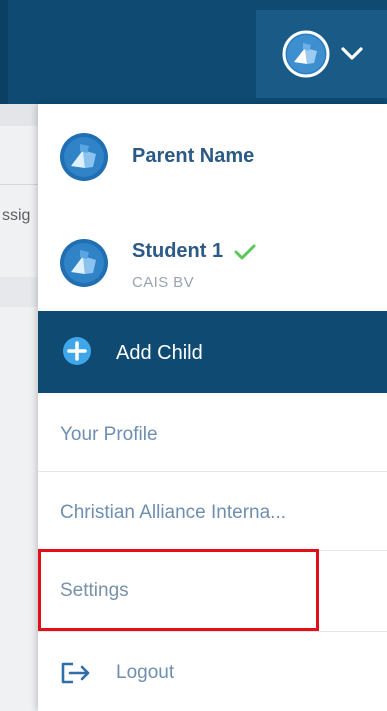 The width and height of the screenshot is (387, 711). I want to click on your-profile-link: Your Profile, so click(109, 435).